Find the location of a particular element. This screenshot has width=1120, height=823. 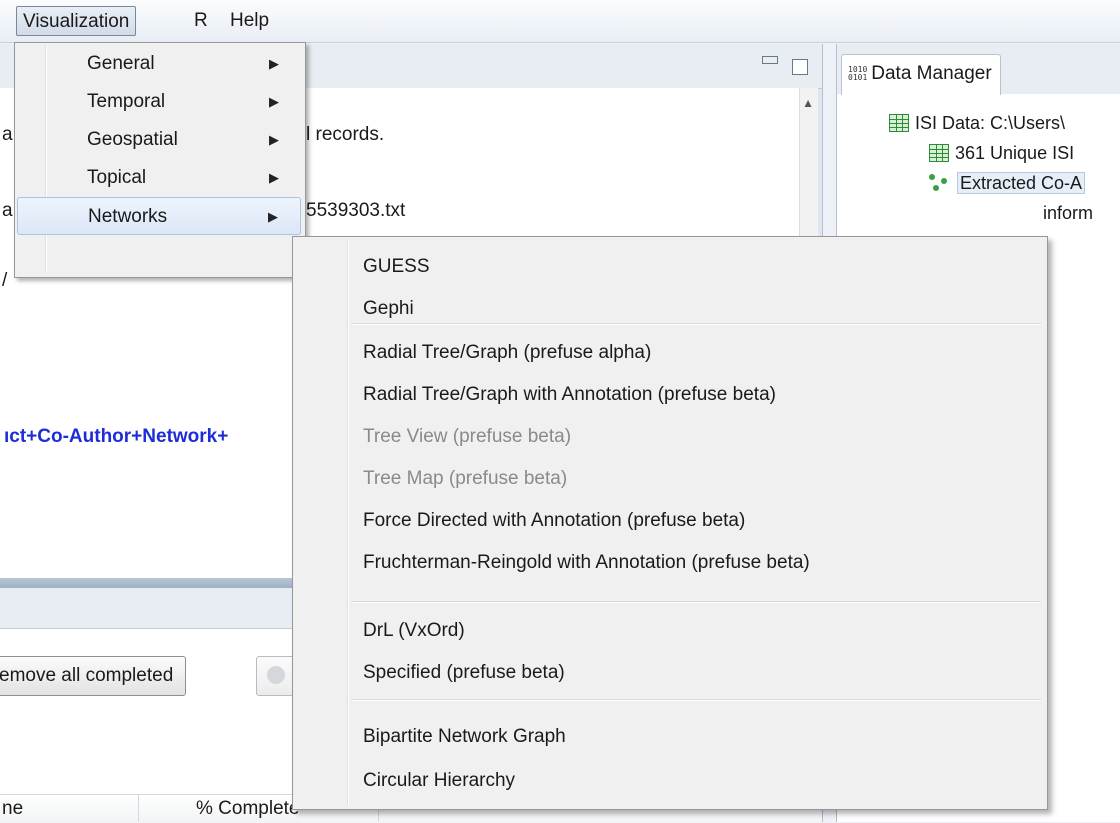

menu-bar: Visualization R Help is located at coordinates (560, 21).